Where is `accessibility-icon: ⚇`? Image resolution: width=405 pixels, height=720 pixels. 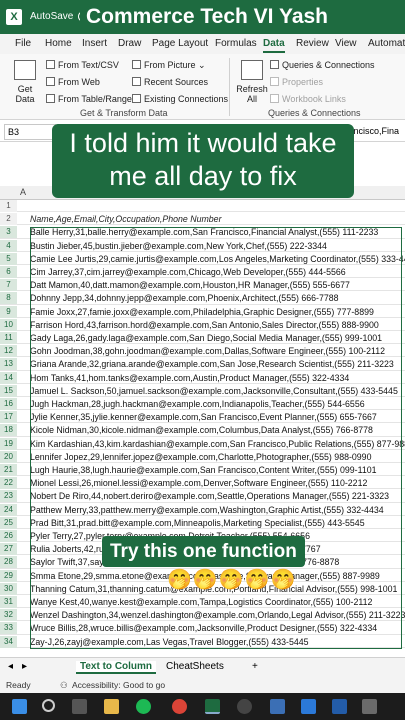
accessibility-icon: ⚇ is located at coordinates (64, 685).